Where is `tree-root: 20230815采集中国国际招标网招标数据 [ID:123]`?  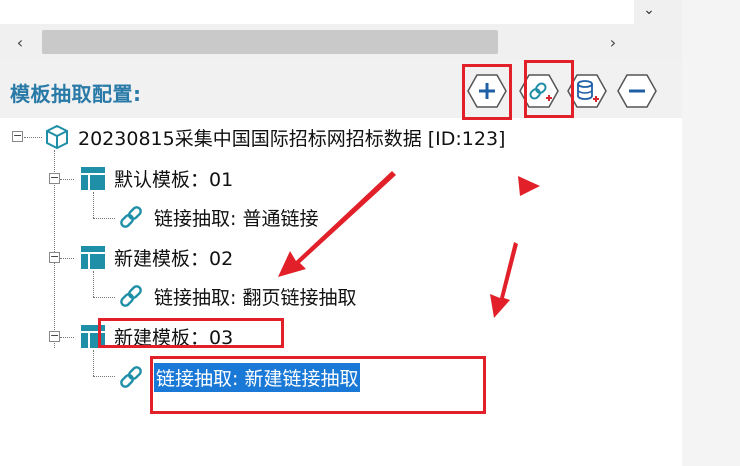 tree-root: 20230815采集中国国际招标网招标数据 [ID:123] is located at coordinates (274, 137).